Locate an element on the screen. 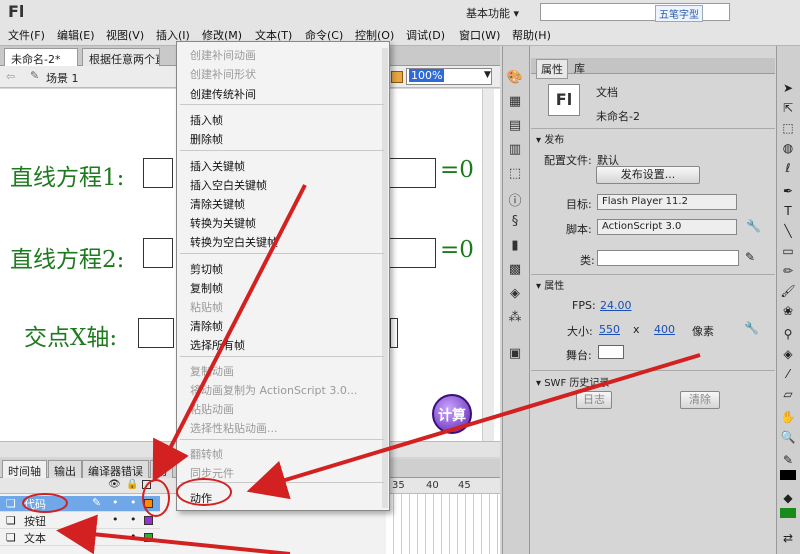  clear-button: 清除 is located at coordinates (700, 400).